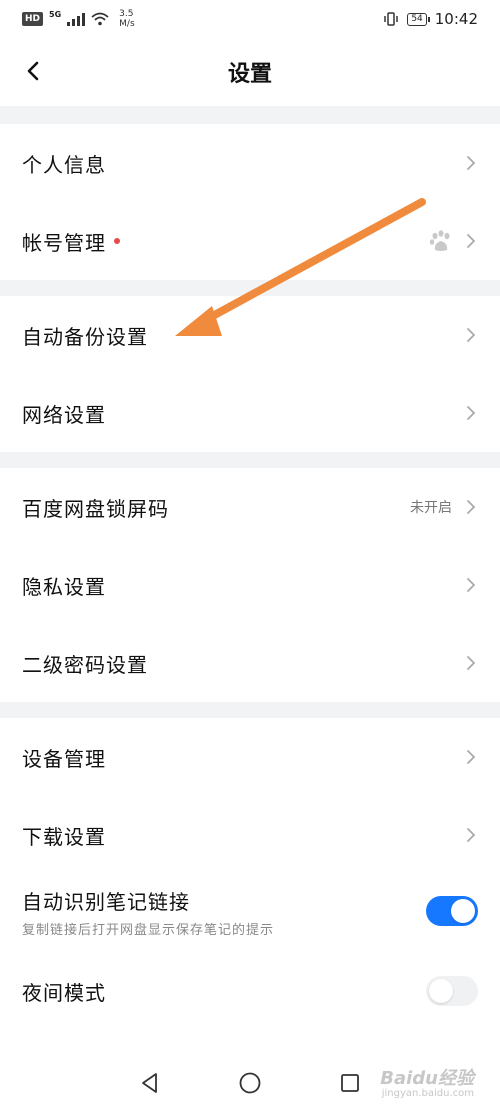  Describe the element at coordinates (64, 992) in the screenshot. I see `night-mode-label: 夜间模式` at that location.